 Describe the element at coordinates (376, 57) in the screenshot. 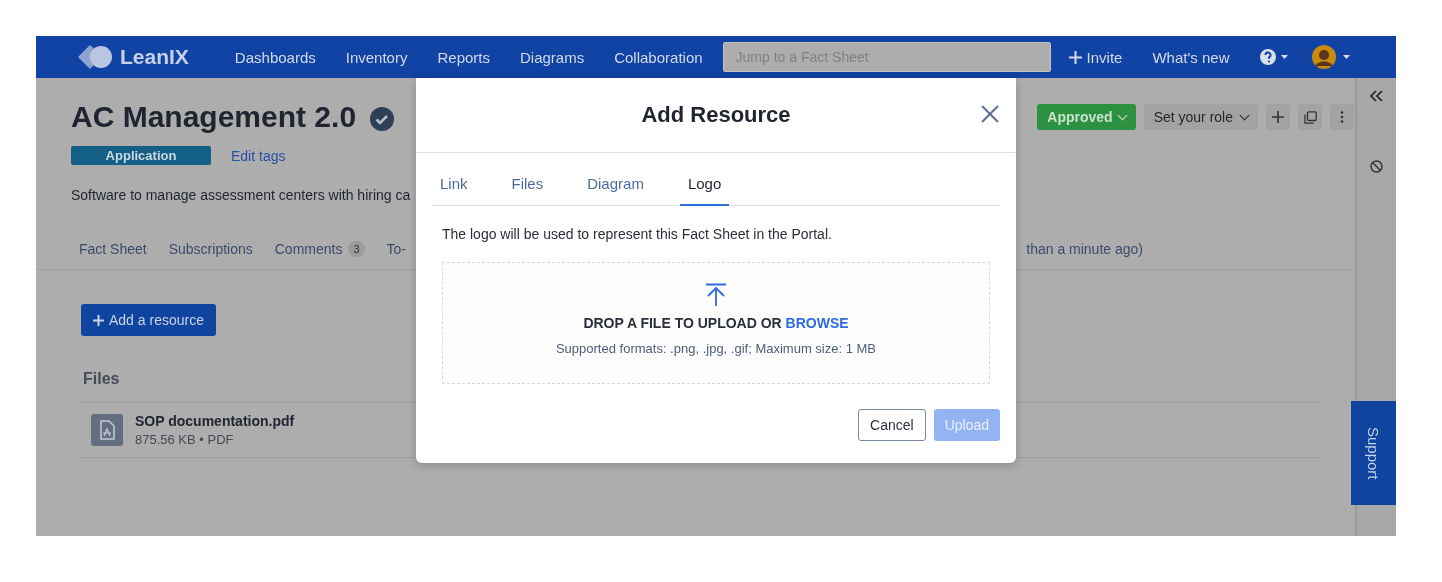

I see `nav-link: Inventory` at that location.